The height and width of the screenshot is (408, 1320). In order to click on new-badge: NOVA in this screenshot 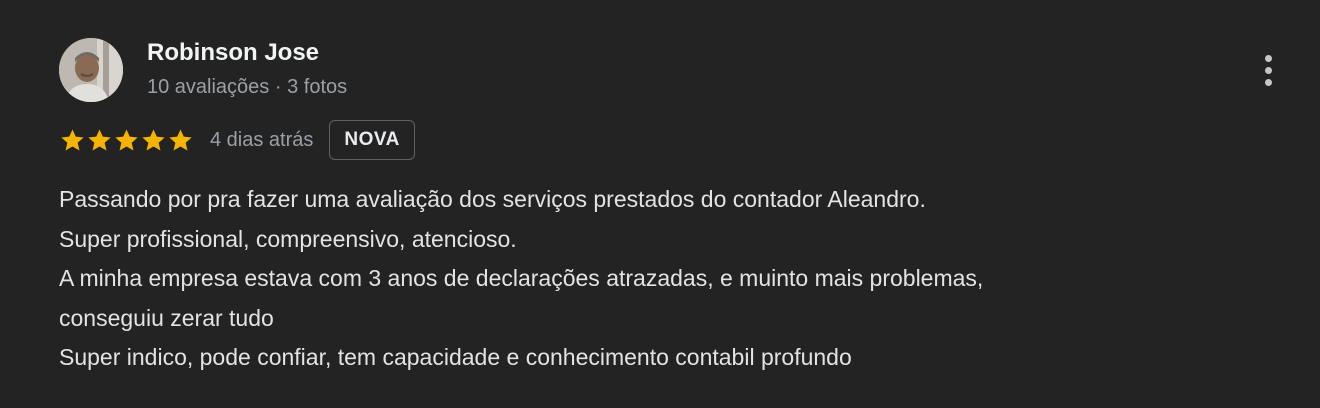, I will do `click(372, 140)`.